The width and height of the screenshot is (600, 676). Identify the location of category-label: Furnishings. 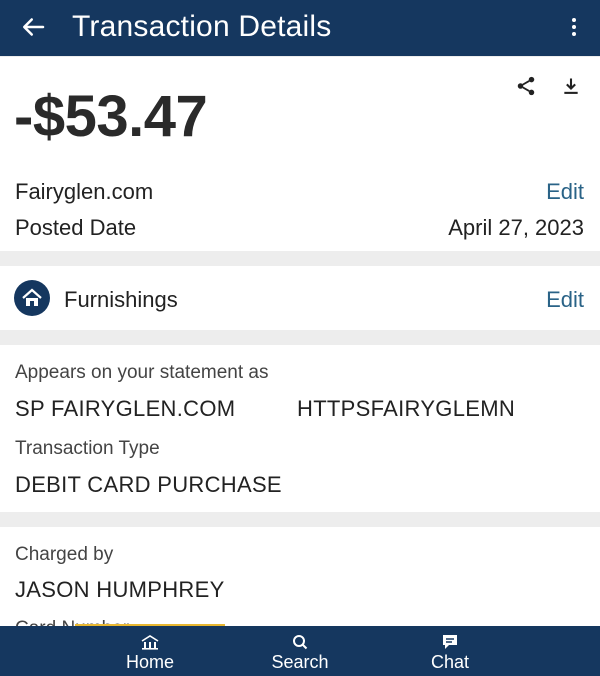
(121, 299).